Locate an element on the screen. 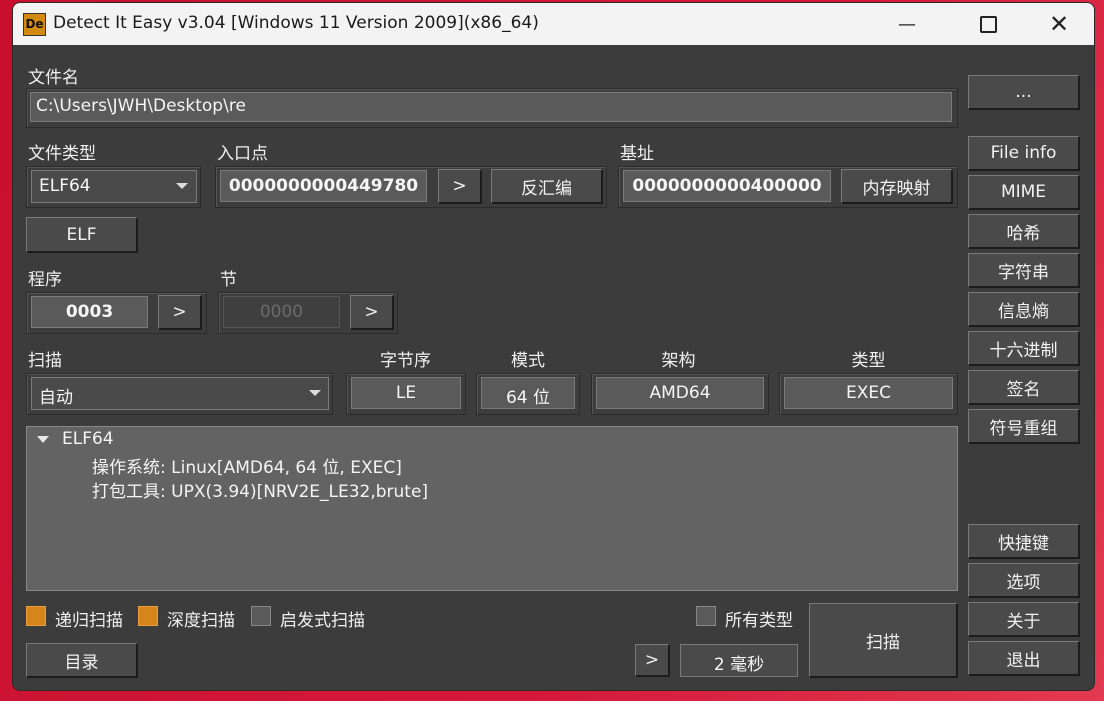 The width and height of the screenshot is (1104, 701). close-icon: ✕ is located at coordinates (1059, 24).